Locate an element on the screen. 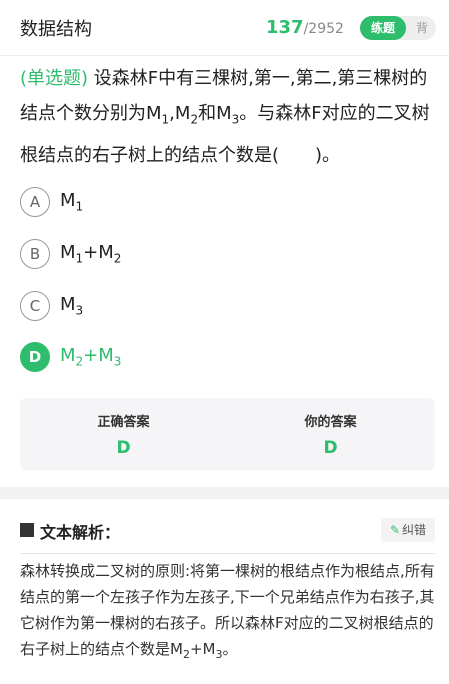 Image resolution: width=449 pixels, height=684 pixels. analysis-divider is located at coordinates (227, 553).